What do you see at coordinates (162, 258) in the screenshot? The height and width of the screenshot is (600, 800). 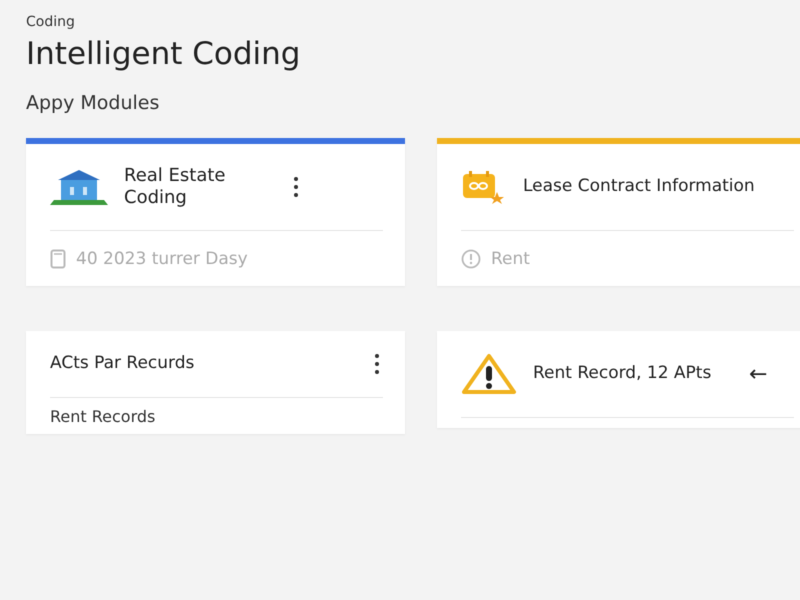 I see `card-footer-text: 40 2023 turrer Dasy` at bounding box center [162, 258].